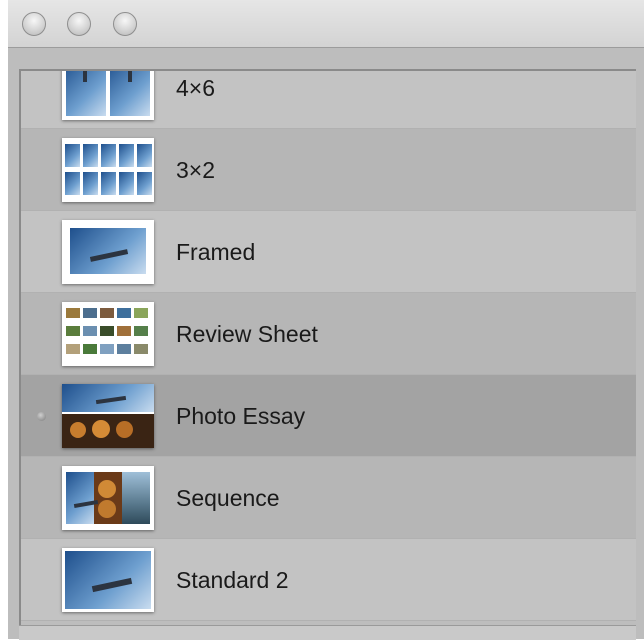 Image resolution: width=644 pixels, height=640 pixels. Describe the element at coordinates (41, 416) in the screenshot. I see `selected-indicator-dot` at that location.